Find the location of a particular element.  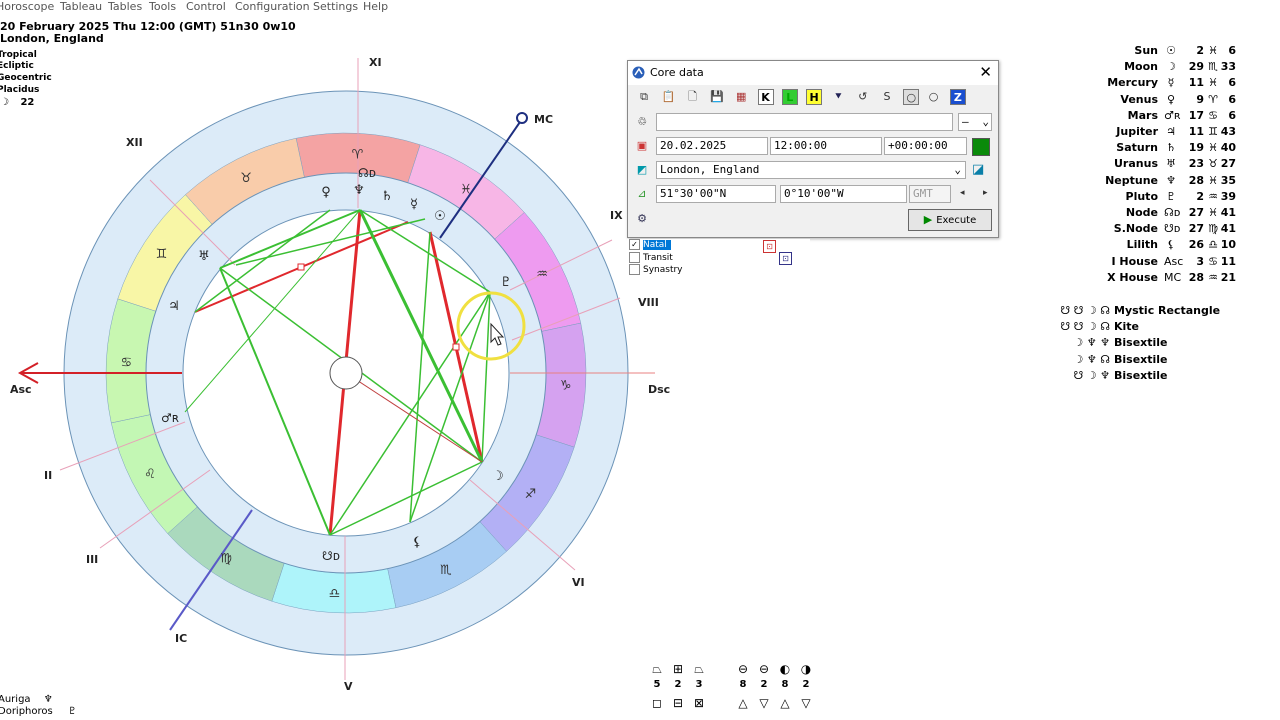

checkbox: ✓ is located at coordinates (634, 244).